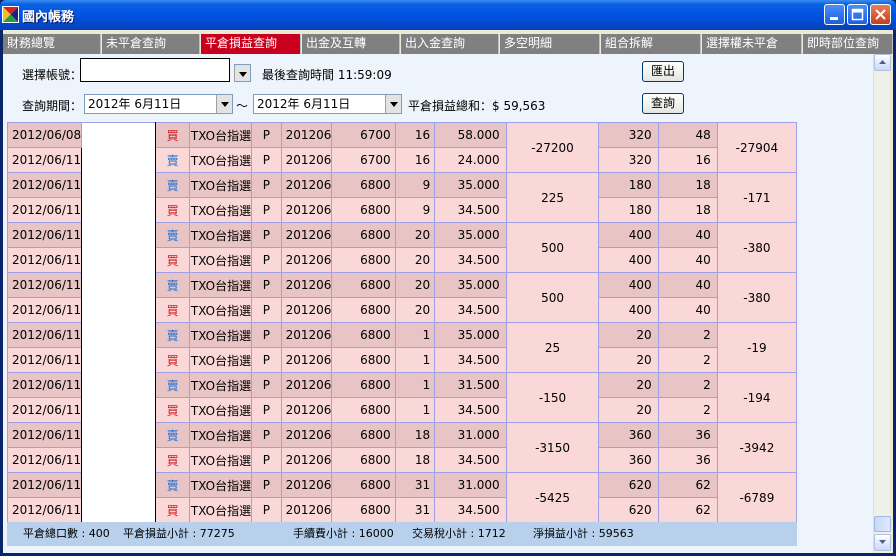  Describe the element at coordinates (351, 44) in the screenshot. I see `tab-withdraw-transfer: 出金及互轉` at that location.